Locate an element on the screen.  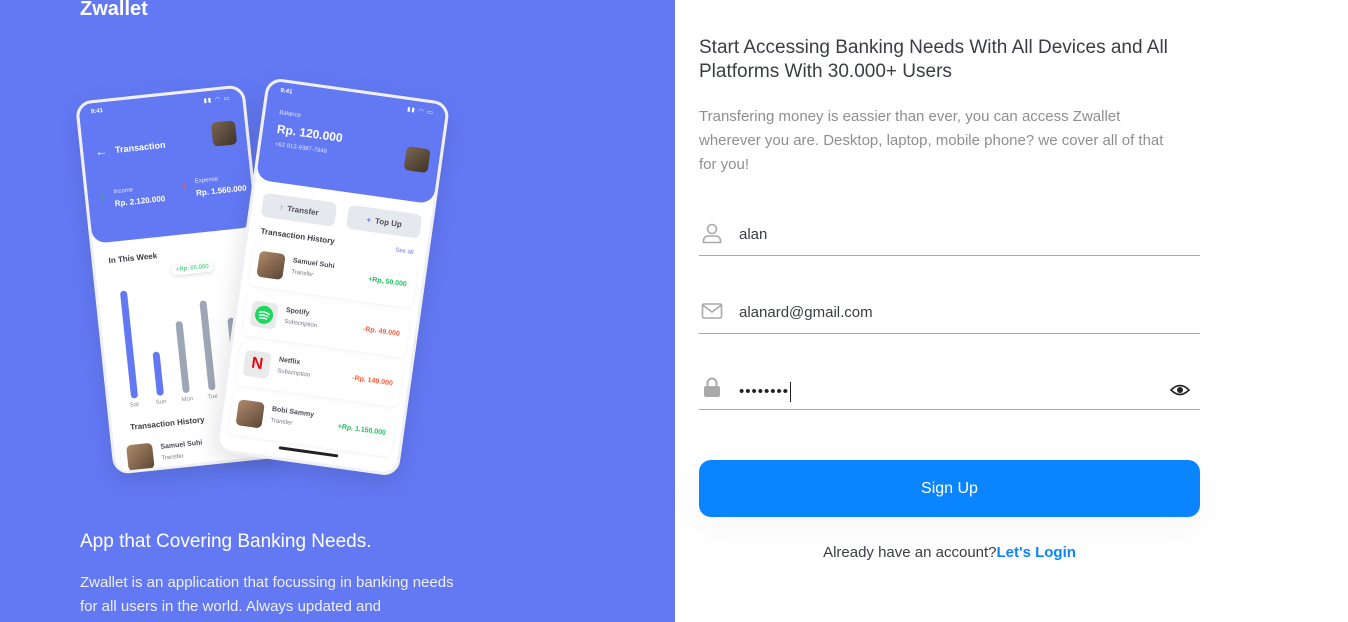
tx-amount: -Rp. 49.000 is located at coordinates (381, 331).